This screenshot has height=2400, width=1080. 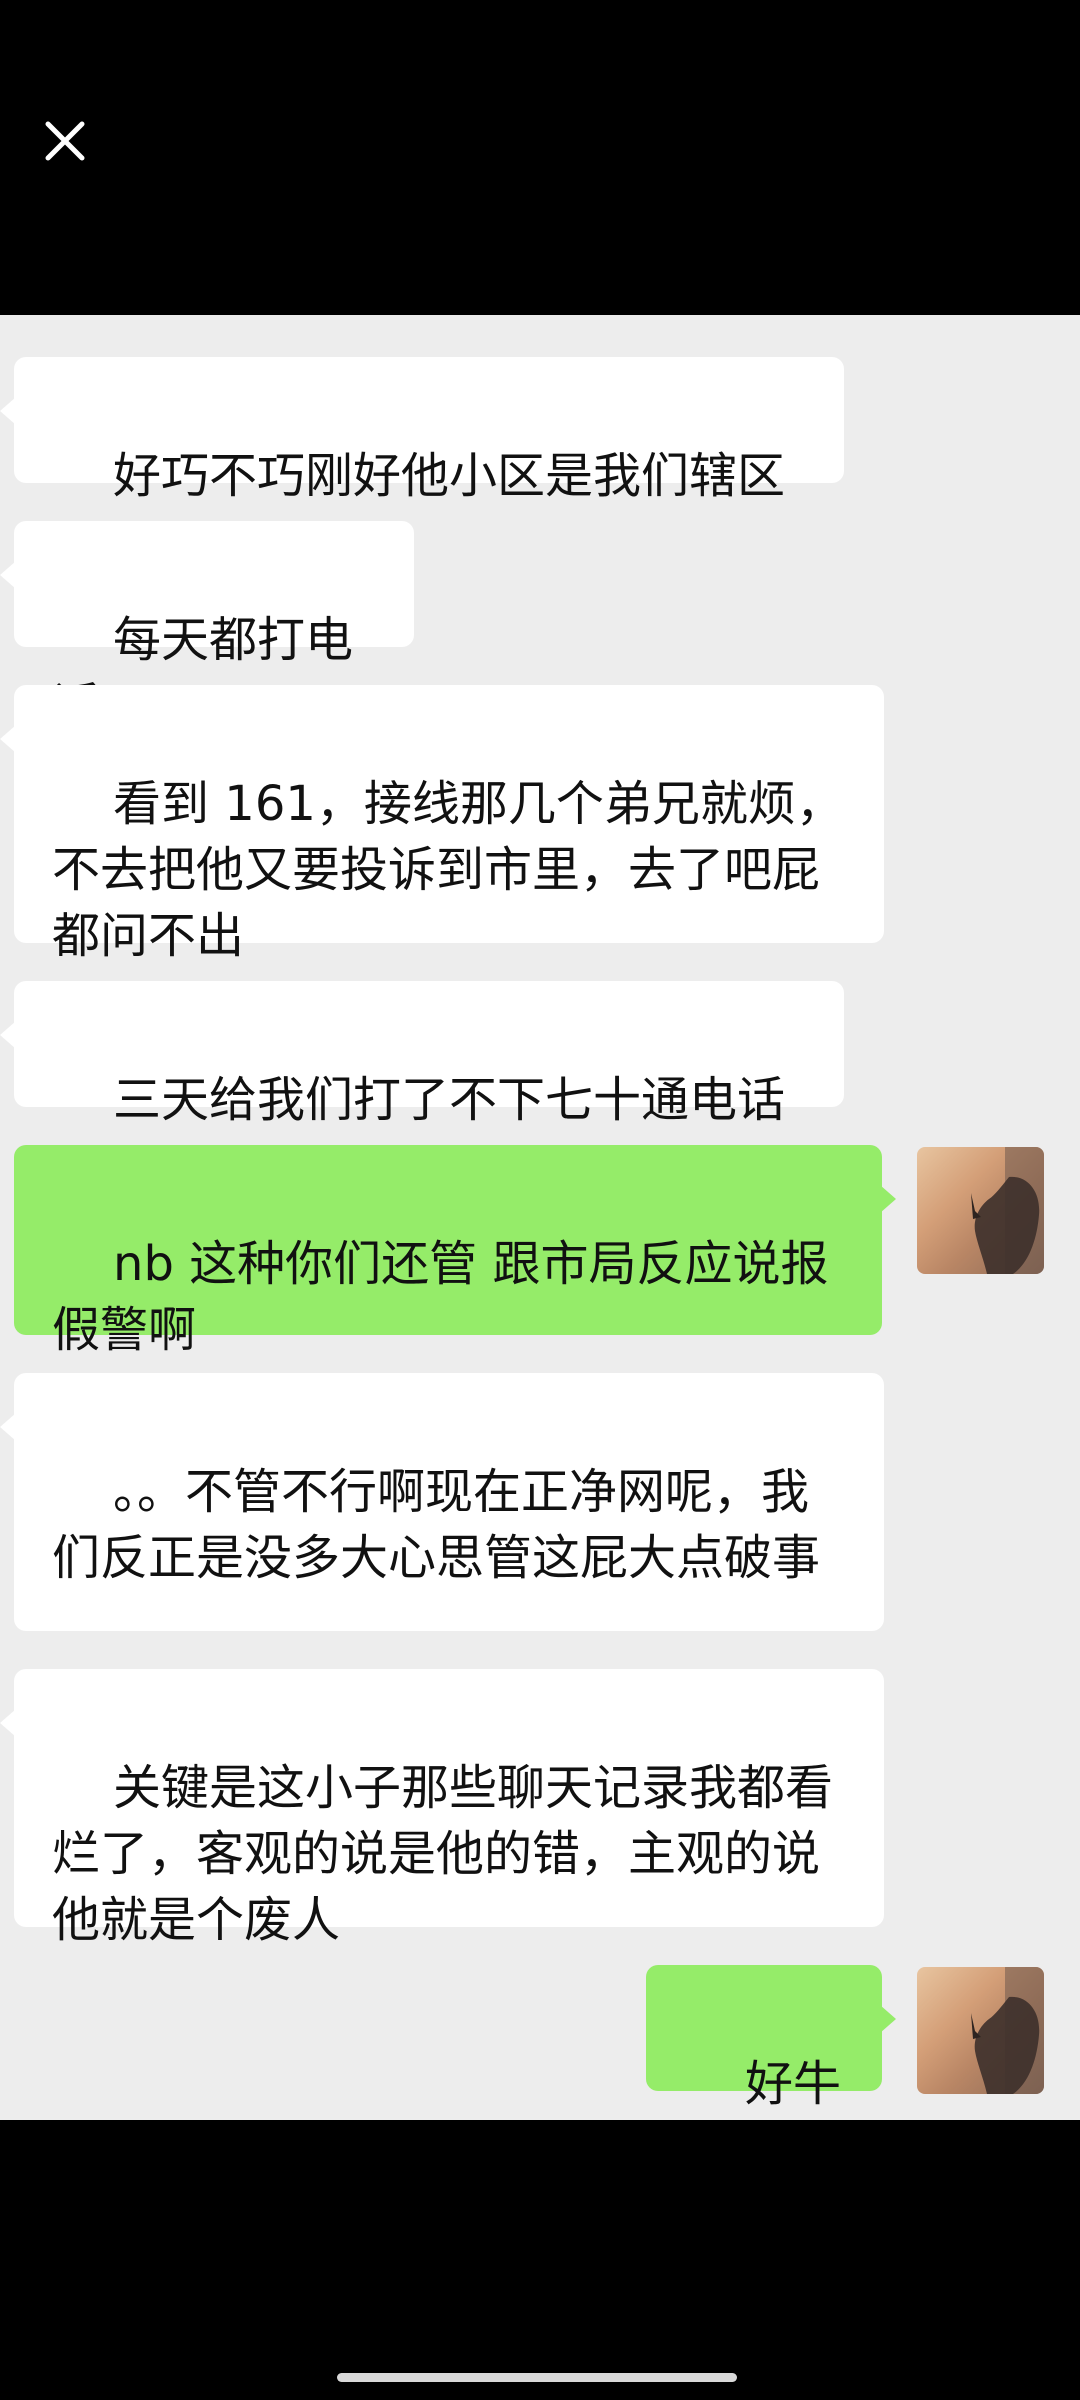 I want to click on message-text: 看到 161，接线那几个弟兄就烦，不去把他又要投诉到市里，去了吧屁都问不出, so click(x=448, y=870).